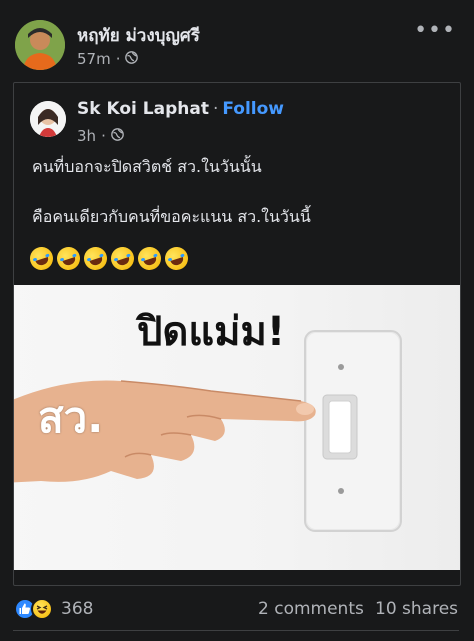 Image resolution: width=474 pixels, height=641 pixels. I want to click on comments-count: 2 comments, so click(311, 609).